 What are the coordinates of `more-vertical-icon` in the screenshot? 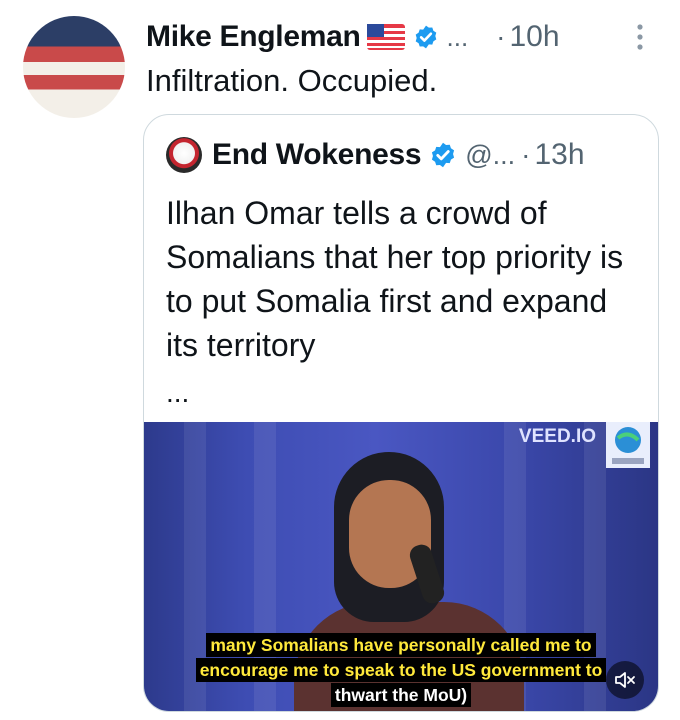 It's located at (640, 37).